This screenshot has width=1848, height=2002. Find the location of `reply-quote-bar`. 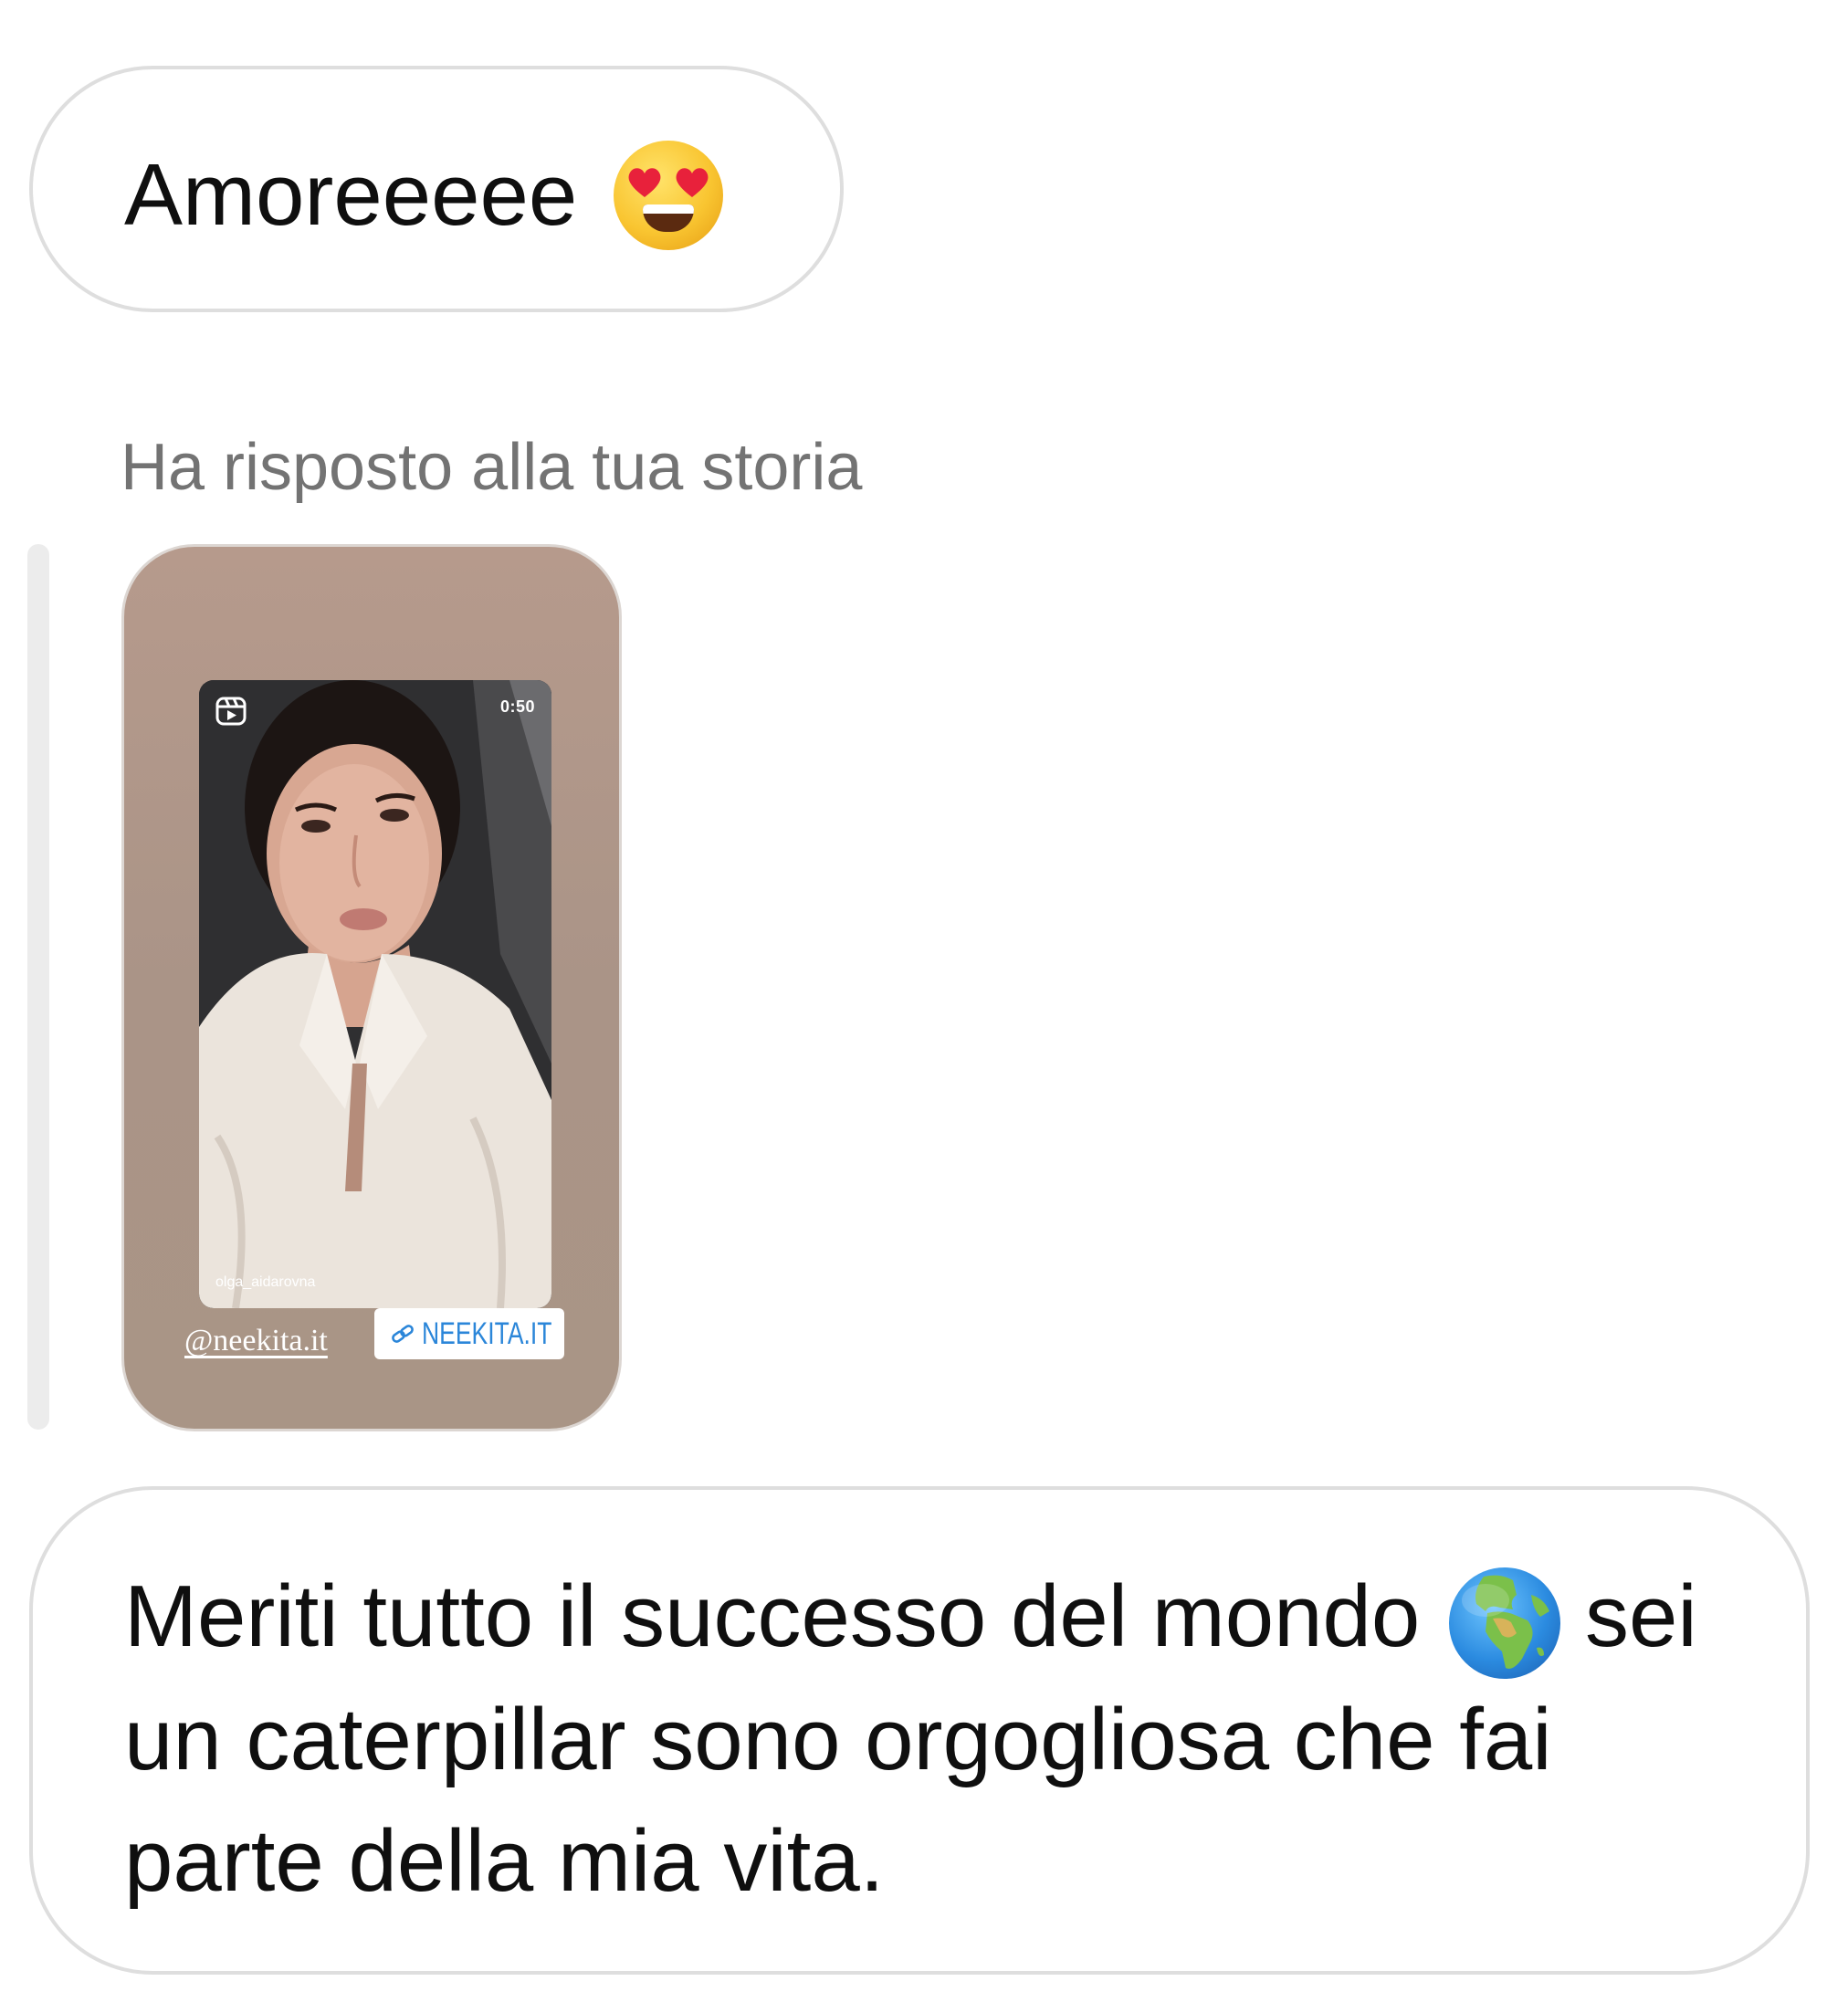

reply-quote-bar is located at coordinates (38, 987).